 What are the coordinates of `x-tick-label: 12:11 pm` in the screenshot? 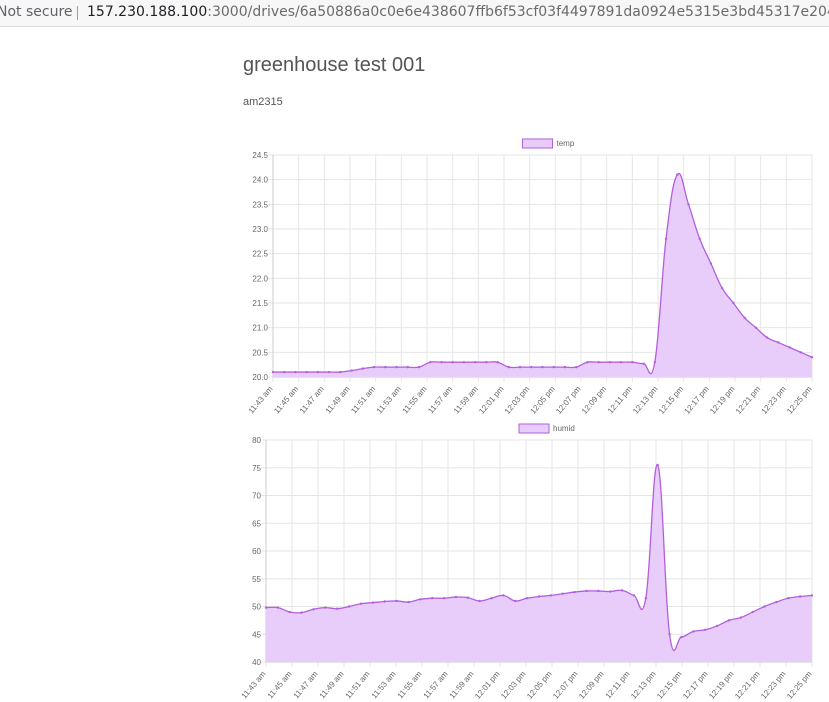 It's located at (620, 399).